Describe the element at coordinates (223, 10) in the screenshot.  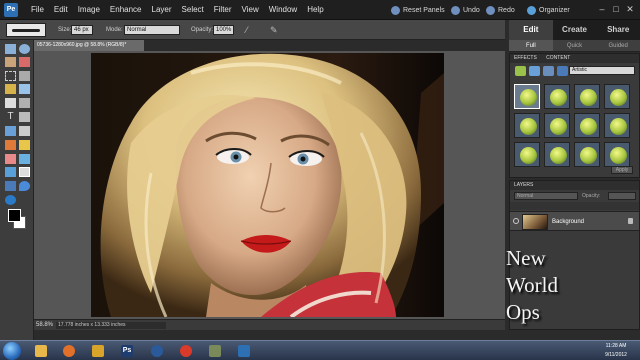
I see `menu-filter: Filter` at that location.